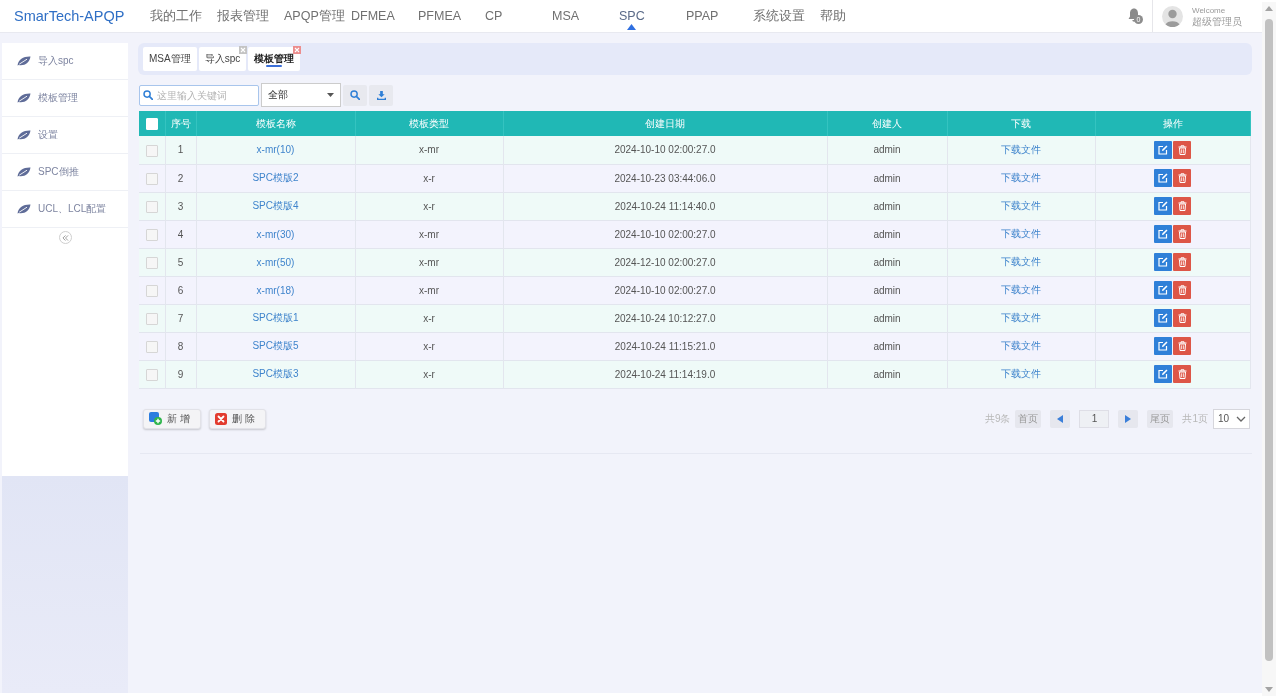 The height and width of the screenshot is (698, 1280). I want to click on collapse-button, so click(65, 237).